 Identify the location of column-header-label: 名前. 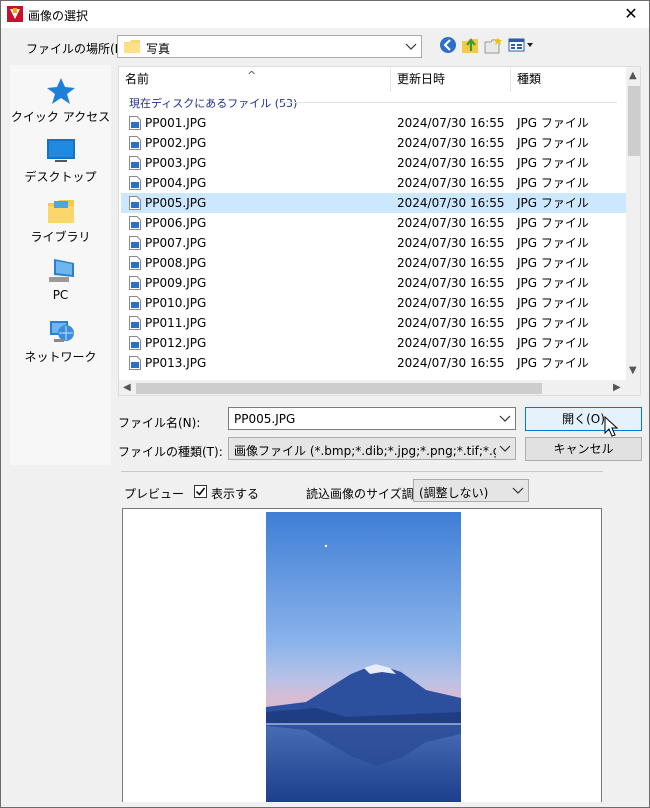
(137, 79).